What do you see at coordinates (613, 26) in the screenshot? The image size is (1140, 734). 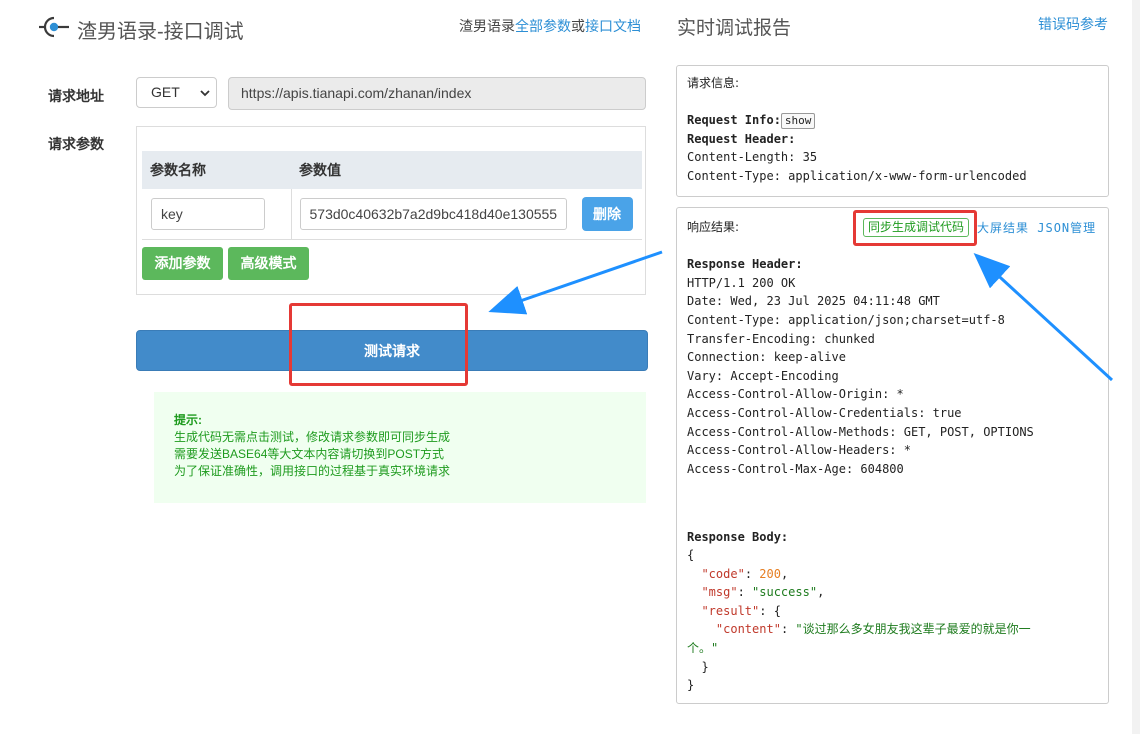 I see `api-doc-link: 接口文档` at bounding box center [613, 26].